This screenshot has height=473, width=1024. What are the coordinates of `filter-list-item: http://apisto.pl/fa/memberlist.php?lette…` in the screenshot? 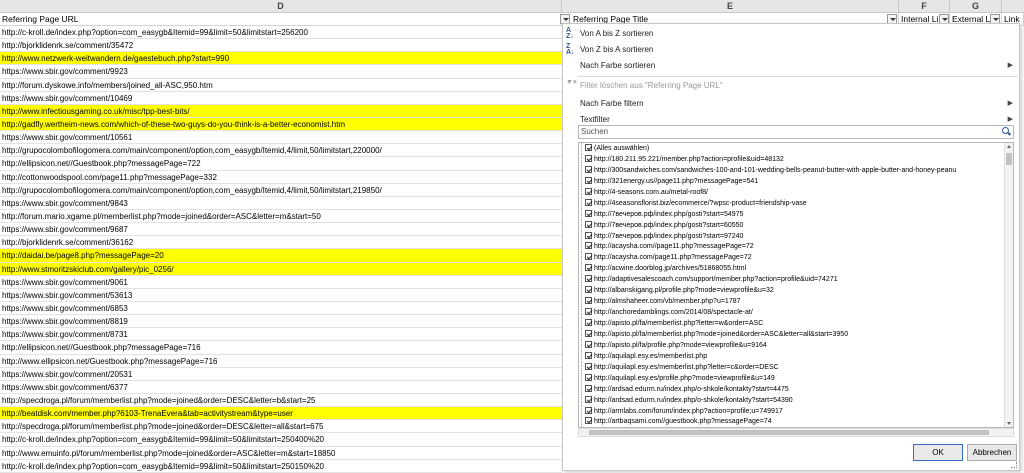 It's located at (796, 323).